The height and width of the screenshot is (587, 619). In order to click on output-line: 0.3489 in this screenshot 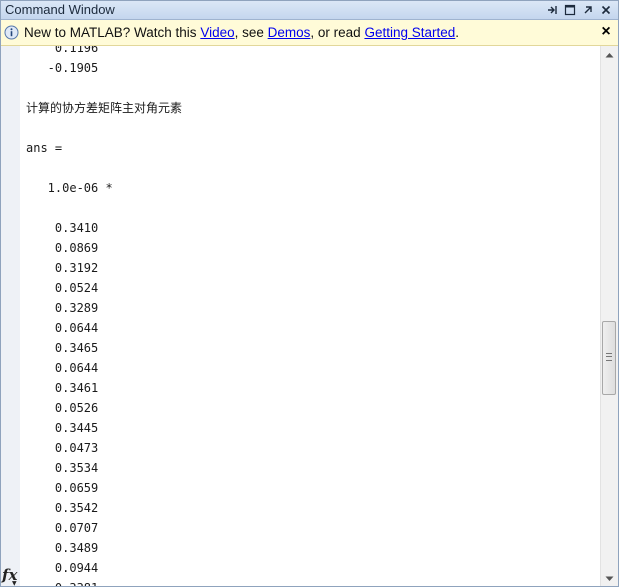, I will do `click(62, 548)`.